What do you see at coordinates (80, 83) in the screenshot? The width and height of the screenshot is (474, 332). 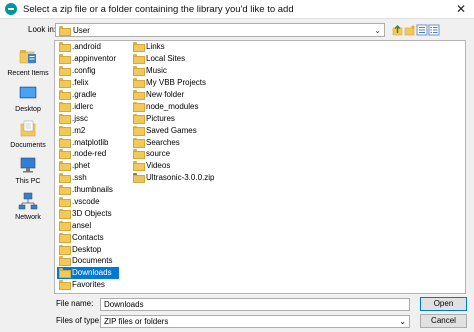 I see `list-item-label: .felix` at bounding box center [80, 83].